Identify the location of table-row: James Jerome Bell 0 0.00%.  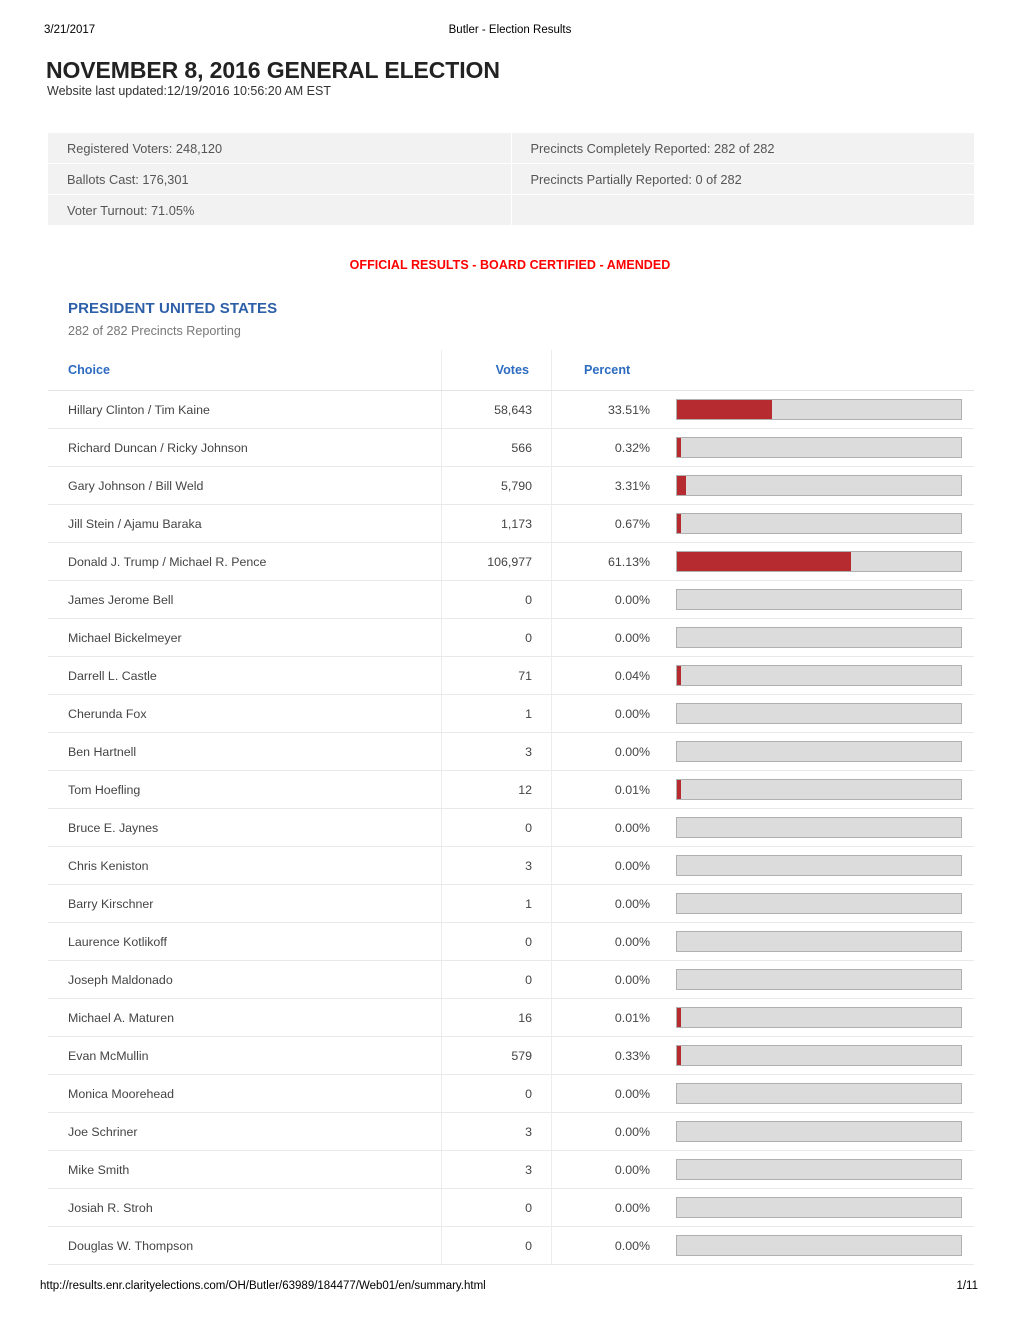
(511, 600).